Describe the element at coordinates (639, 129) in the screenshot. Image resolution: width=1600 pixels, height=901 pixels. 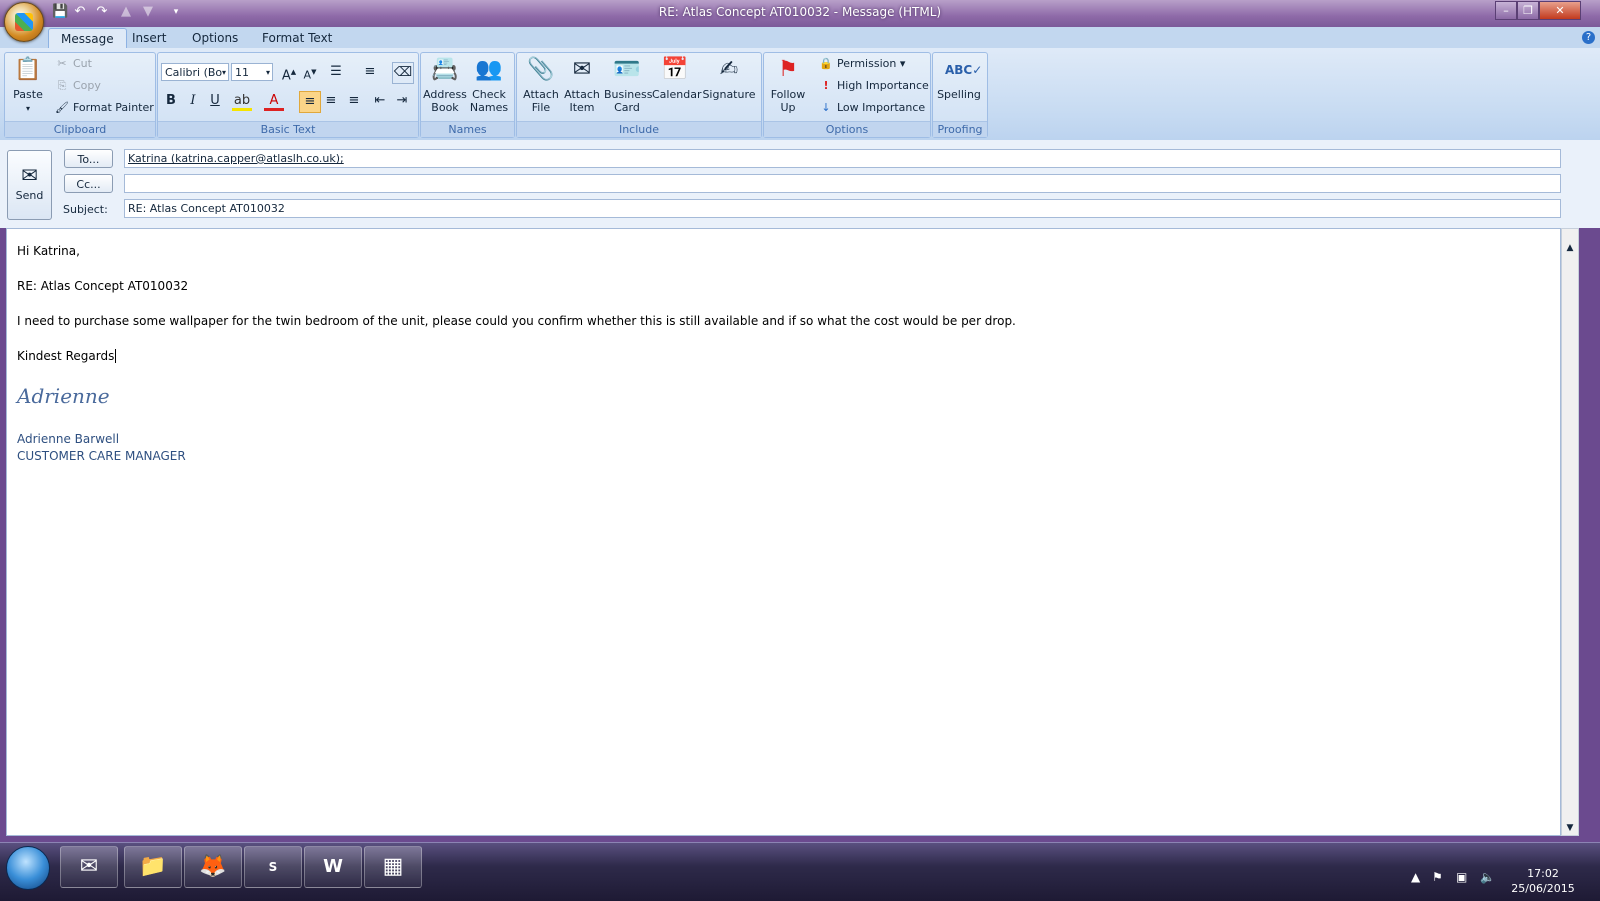
I see `include-group-label: Include` at that location.